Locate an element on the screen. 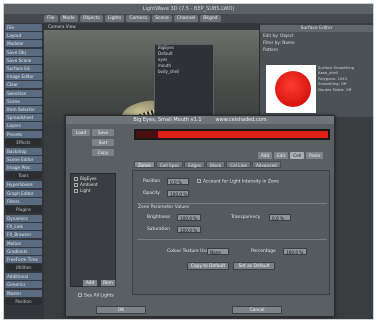 This screenshot has width=377, height=323. sidebar-item-motion: Motion is located at coordinates (23, 243).